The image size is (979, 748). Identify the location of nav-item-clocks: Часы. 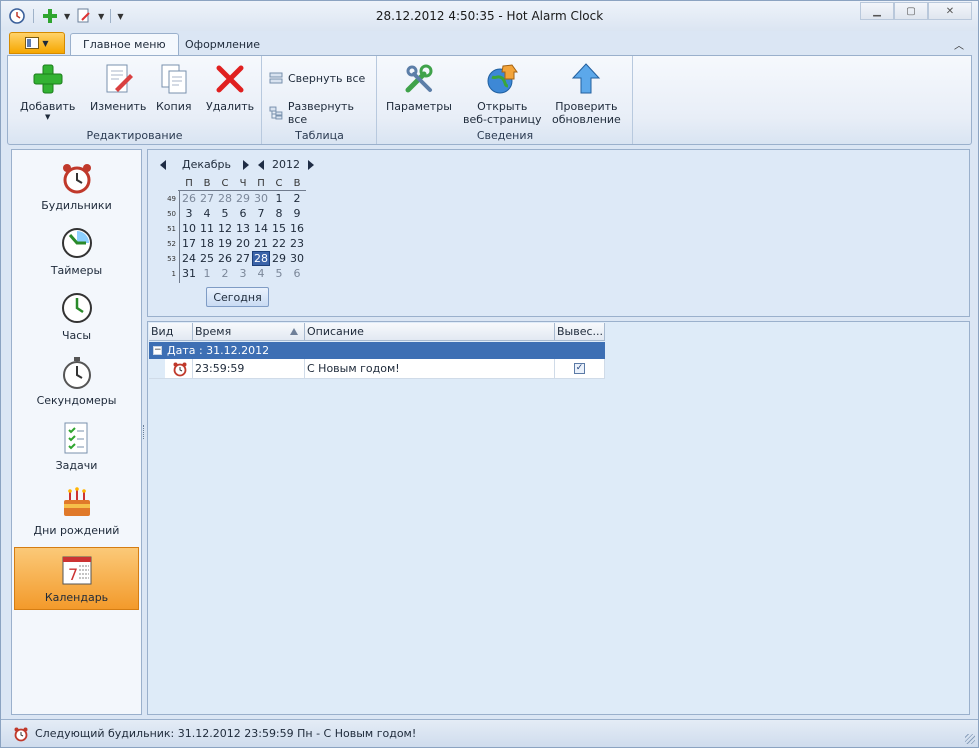
(76, 316).